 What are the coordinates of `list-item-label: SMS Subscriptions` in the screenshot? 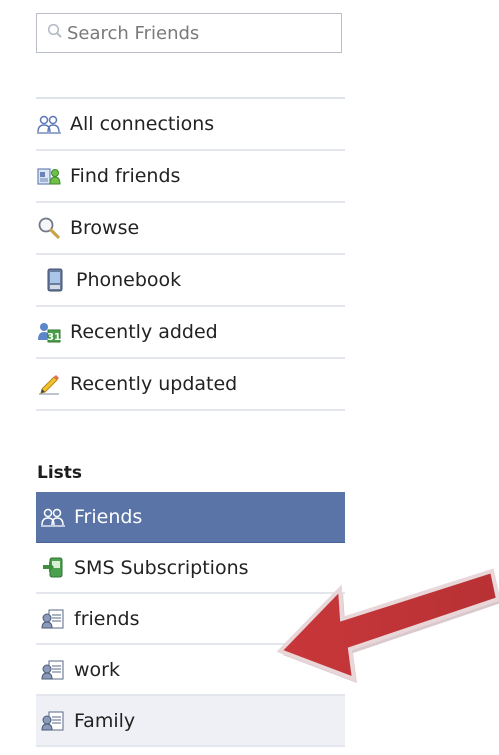 It's located at (161, 567).